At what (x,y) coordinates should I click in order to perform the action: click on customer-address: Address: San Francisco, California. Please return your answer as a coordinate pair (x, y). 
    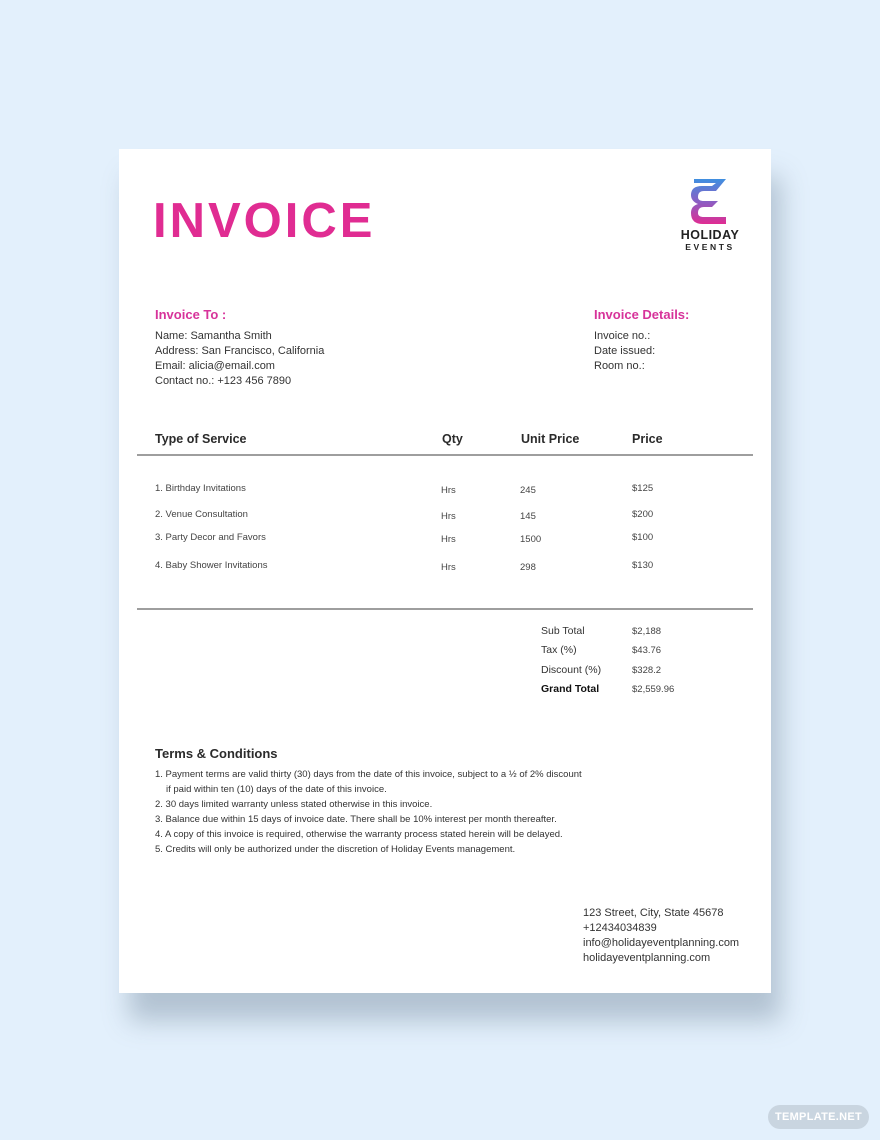
    Looking at the image, I should click on (240, 351).